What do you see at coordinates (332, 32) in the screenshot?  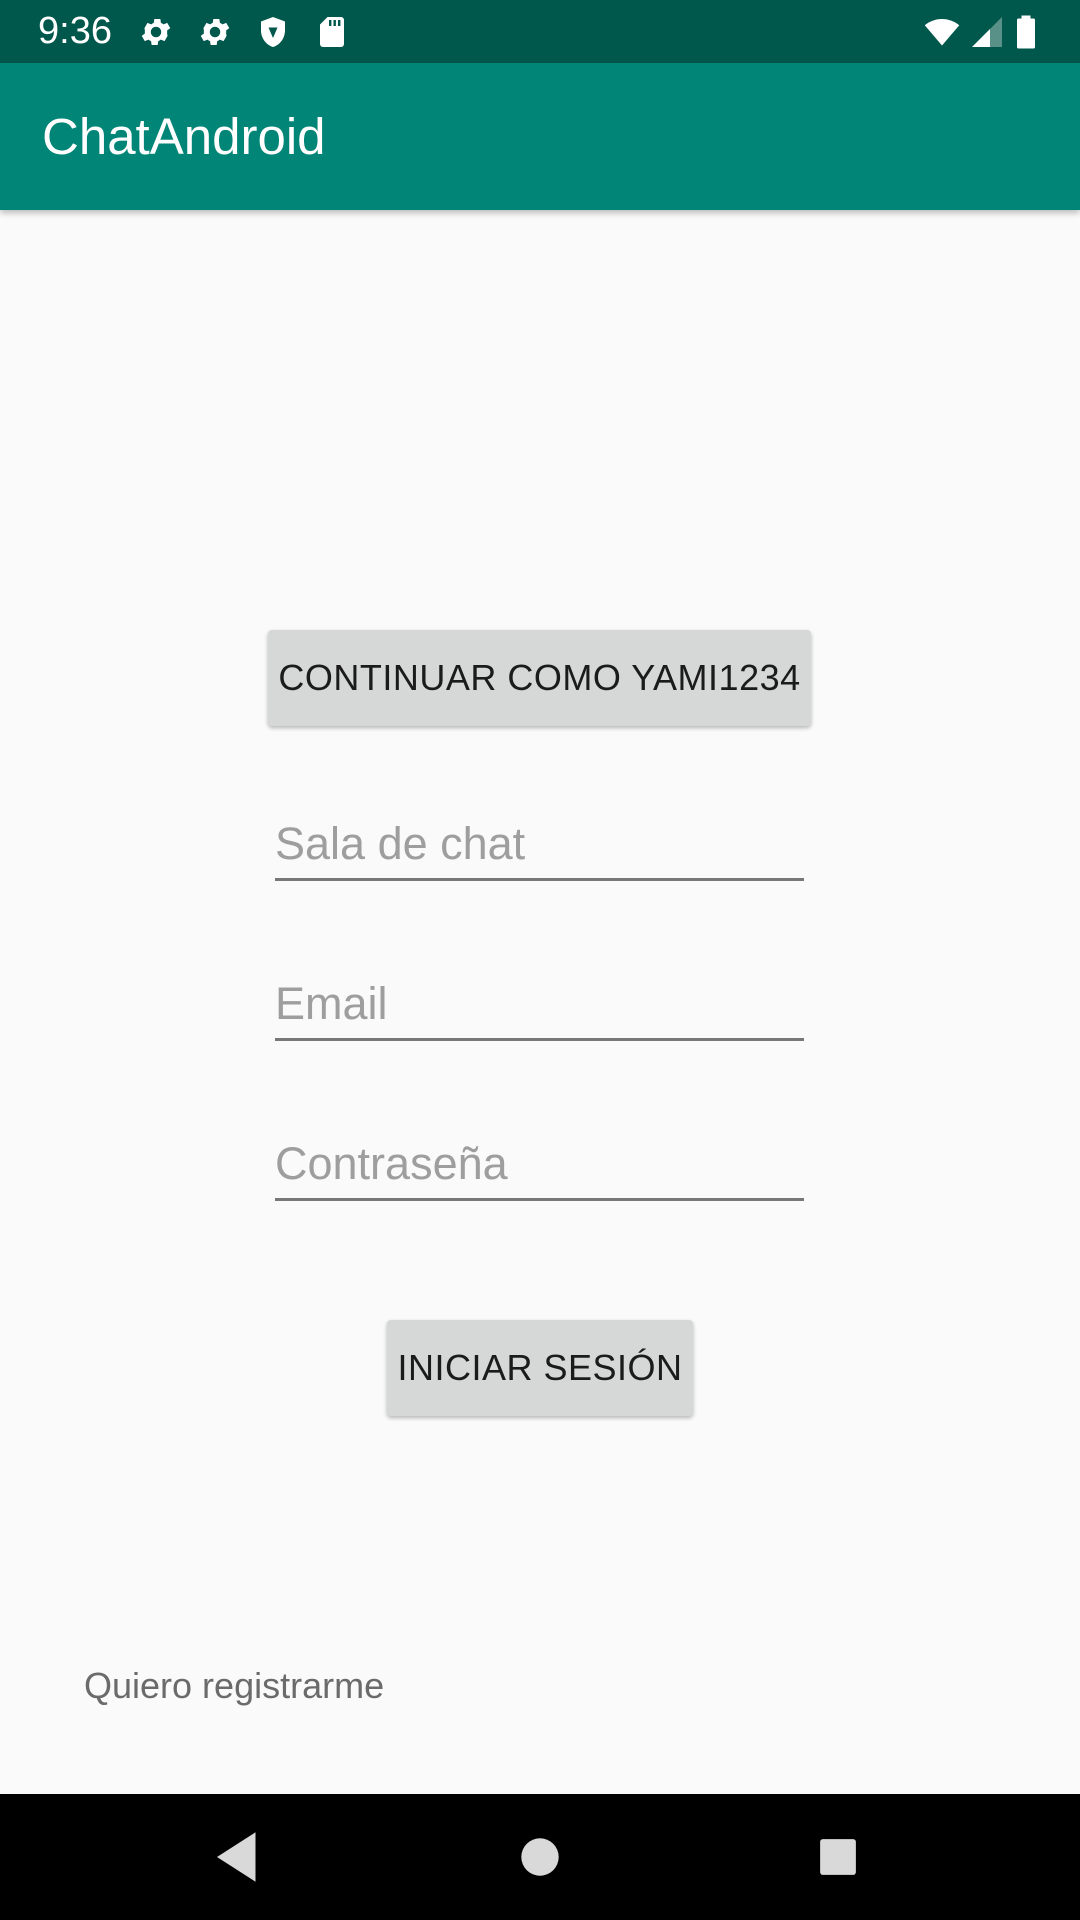 I see `sd-card-icon` at bounding box center [332, 32].